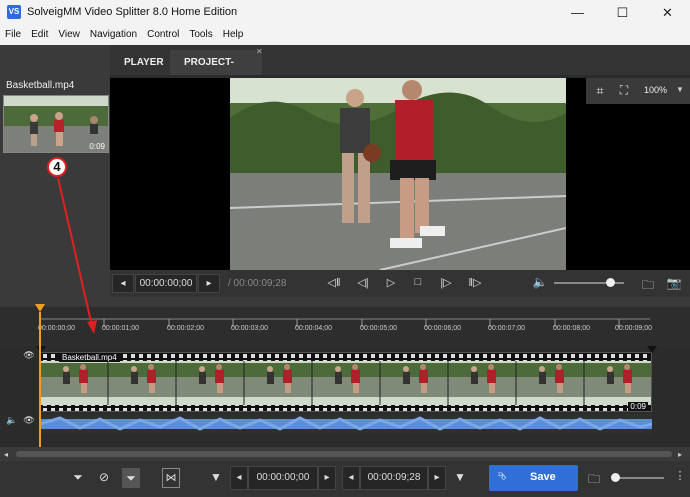  What do you see at coordinates (442, 328) in the screenshot?
I see `ruler-tick-label: 00:00:06;00` at bounding box center [442, 328].